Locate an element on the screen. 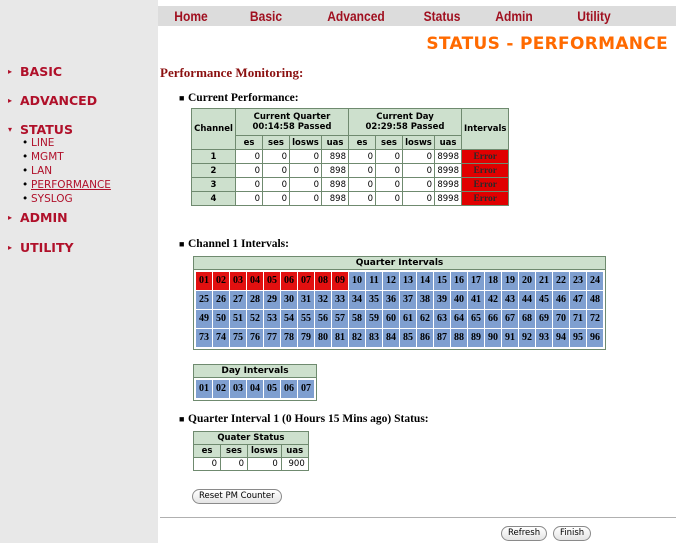  quarter-interval-cell: 79 is located at coordinates (306, 338).